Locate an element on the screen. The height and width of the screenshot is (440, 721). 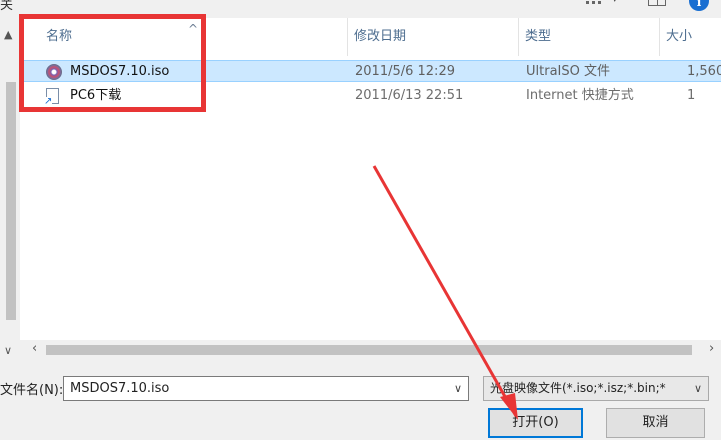
annotation-arrow-shaft is located at coordinates (445, 291).